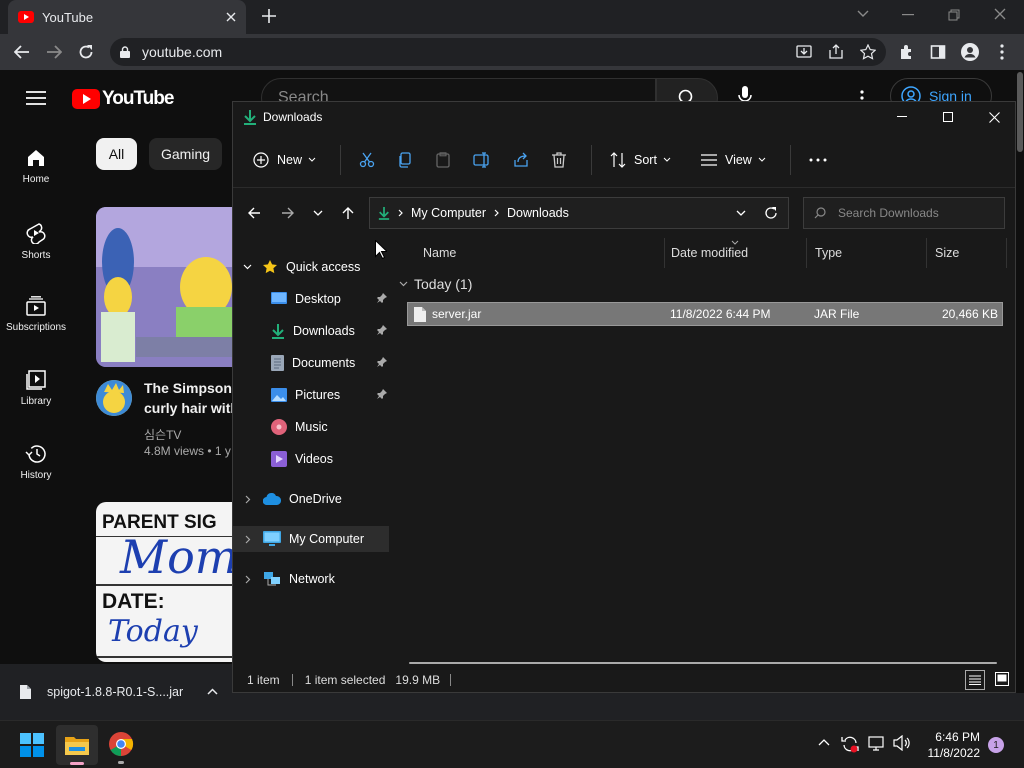 Image resolution: width=1024 pixels, height=768 pixels. What do you see at coordinates (254, 213) in the screenshot?
I see `explorer-back-icon` at bounding box center [254, 213].